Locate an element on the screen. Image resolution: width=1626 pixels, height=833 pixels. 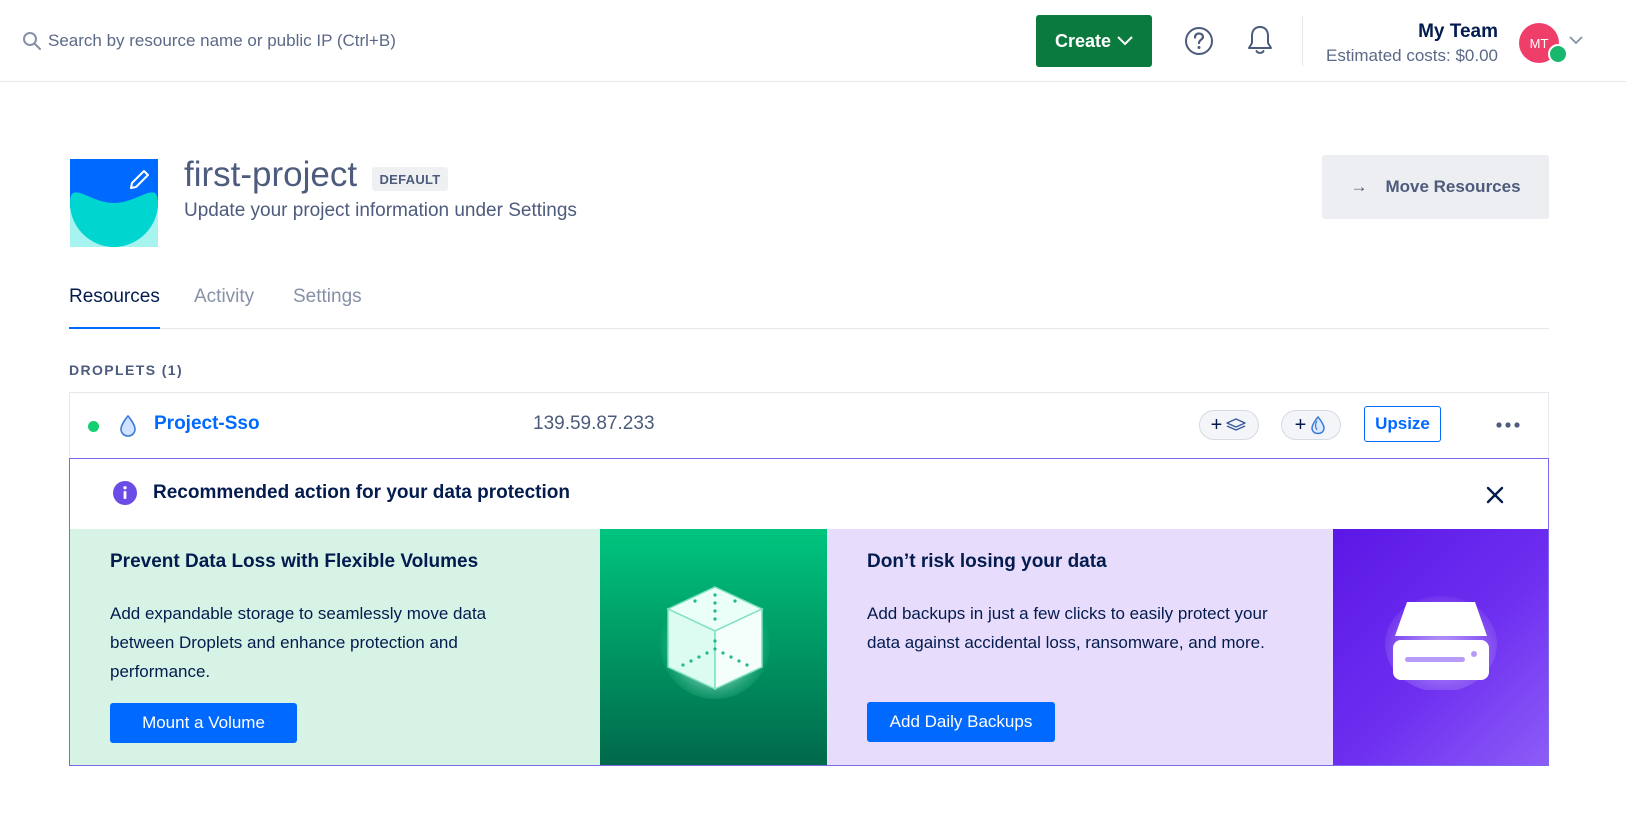
help-icon is located at coordinates (1199, 41).